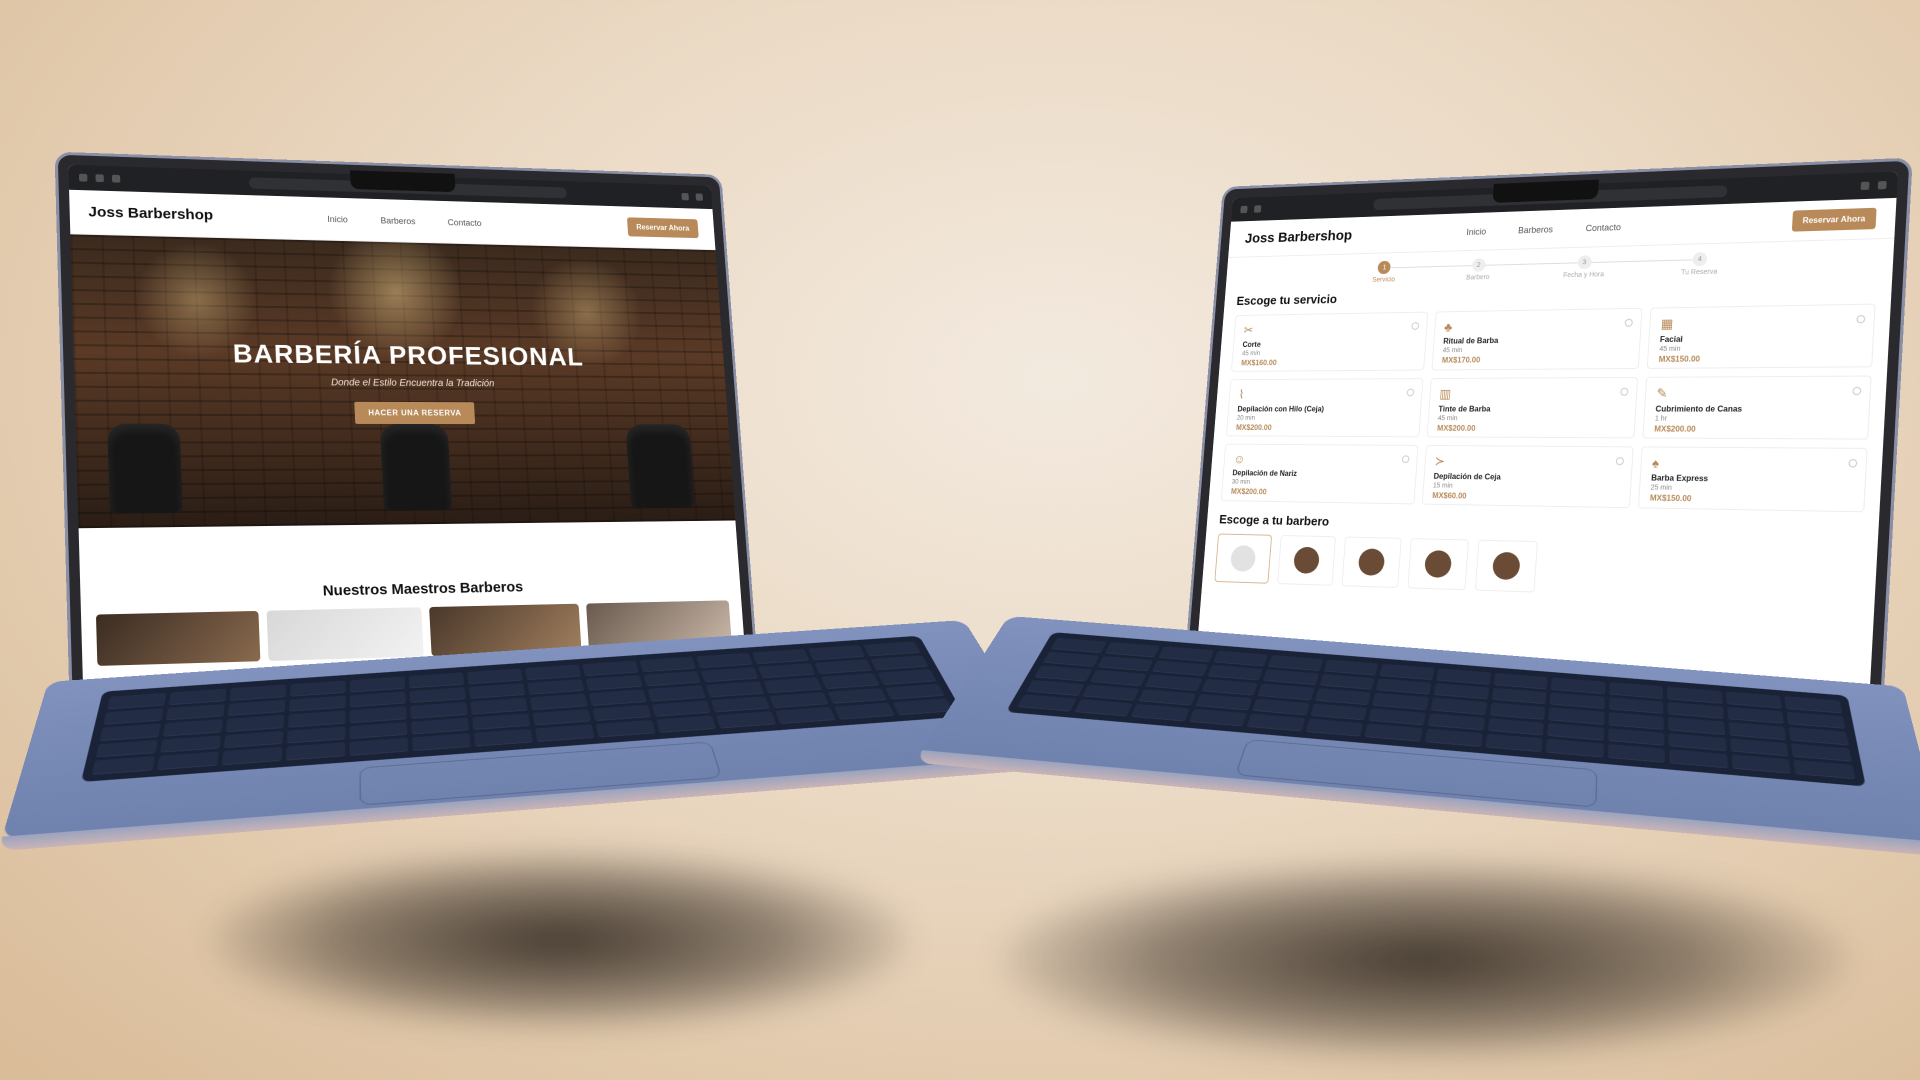 This screenshot has height=1080, width=1920. I want to click on nav-link-barberos: Barberos, so click(397, 220).